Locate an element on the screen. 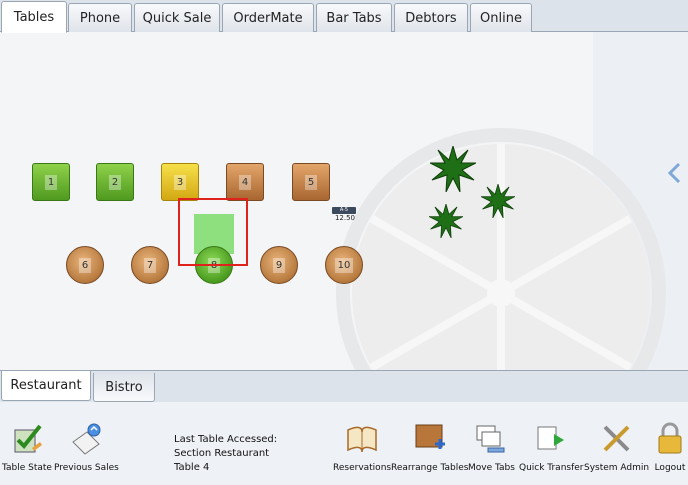 The height and width of the screenshot is (485, 688). last-table-name: Table 4 is located at coordinates (192, 467).